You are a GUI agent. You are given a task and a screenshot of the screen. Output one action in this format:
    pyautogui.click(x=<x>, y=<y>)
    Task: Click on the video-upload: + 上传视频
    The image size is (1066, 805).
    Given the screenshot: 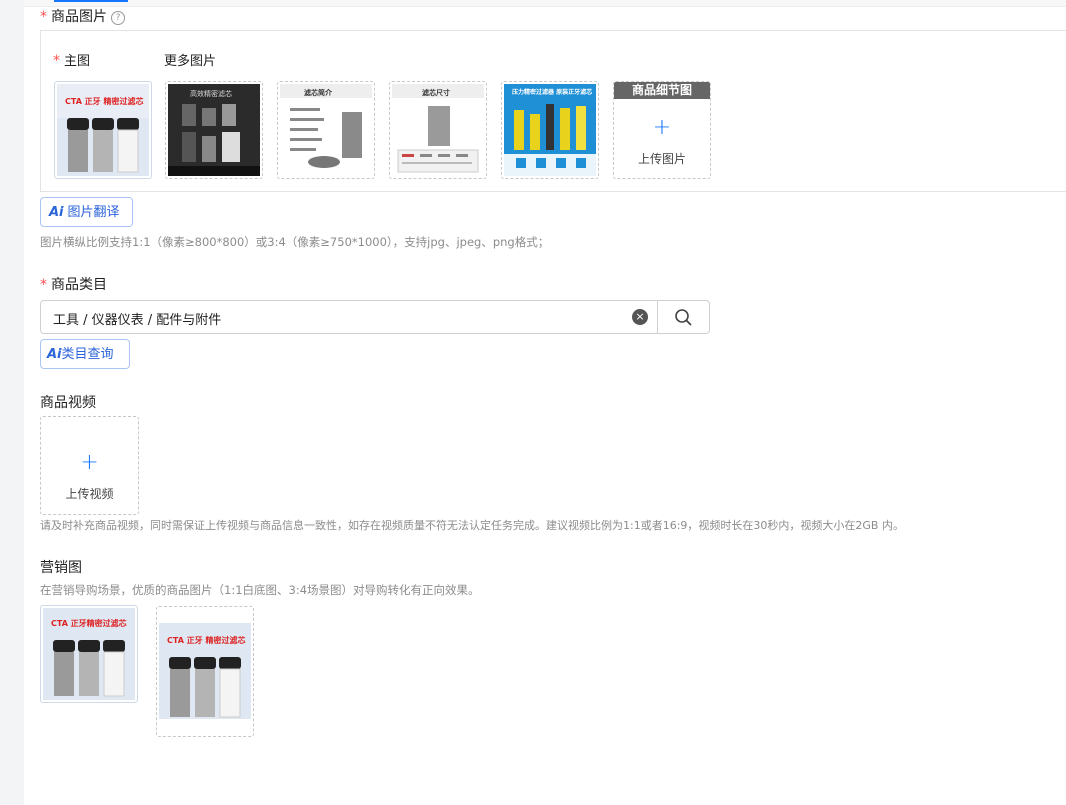 What is the action you would take?
    pyautogui.click(x=89, y=465)
    